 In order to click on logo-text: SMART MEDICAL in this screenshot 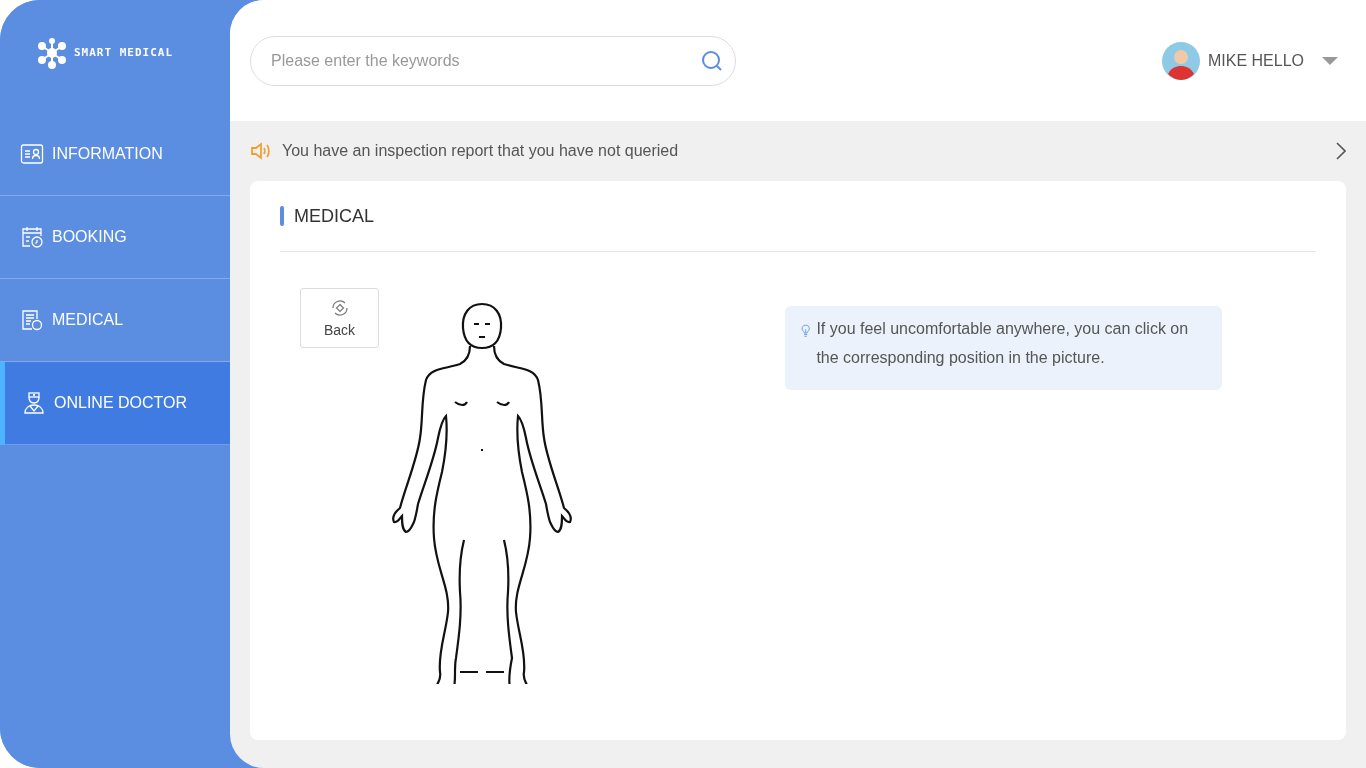, I will do `click(124, 52)`.